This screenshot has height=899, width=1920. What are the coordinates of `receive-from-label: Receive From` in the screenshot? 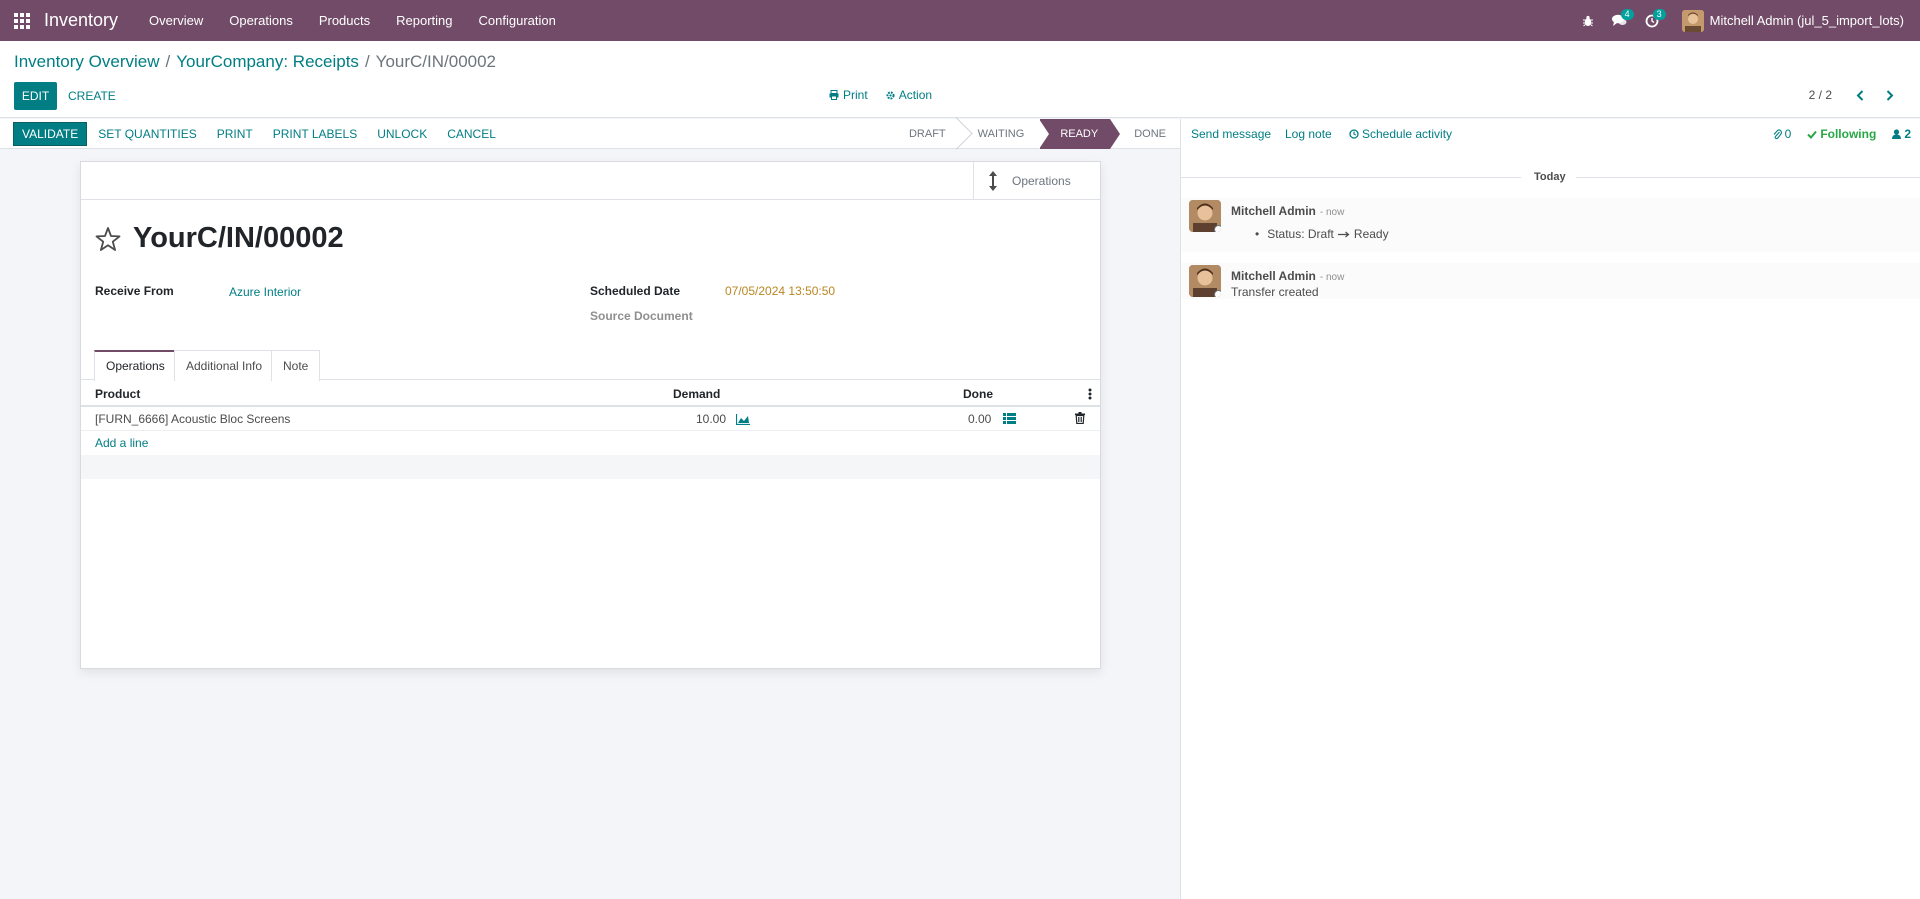 It's located at (134, 291).